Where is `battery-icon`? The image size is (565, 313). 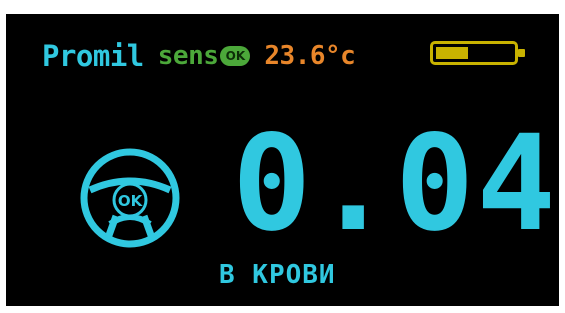 battery-icon is located at coordinates (477, 53).